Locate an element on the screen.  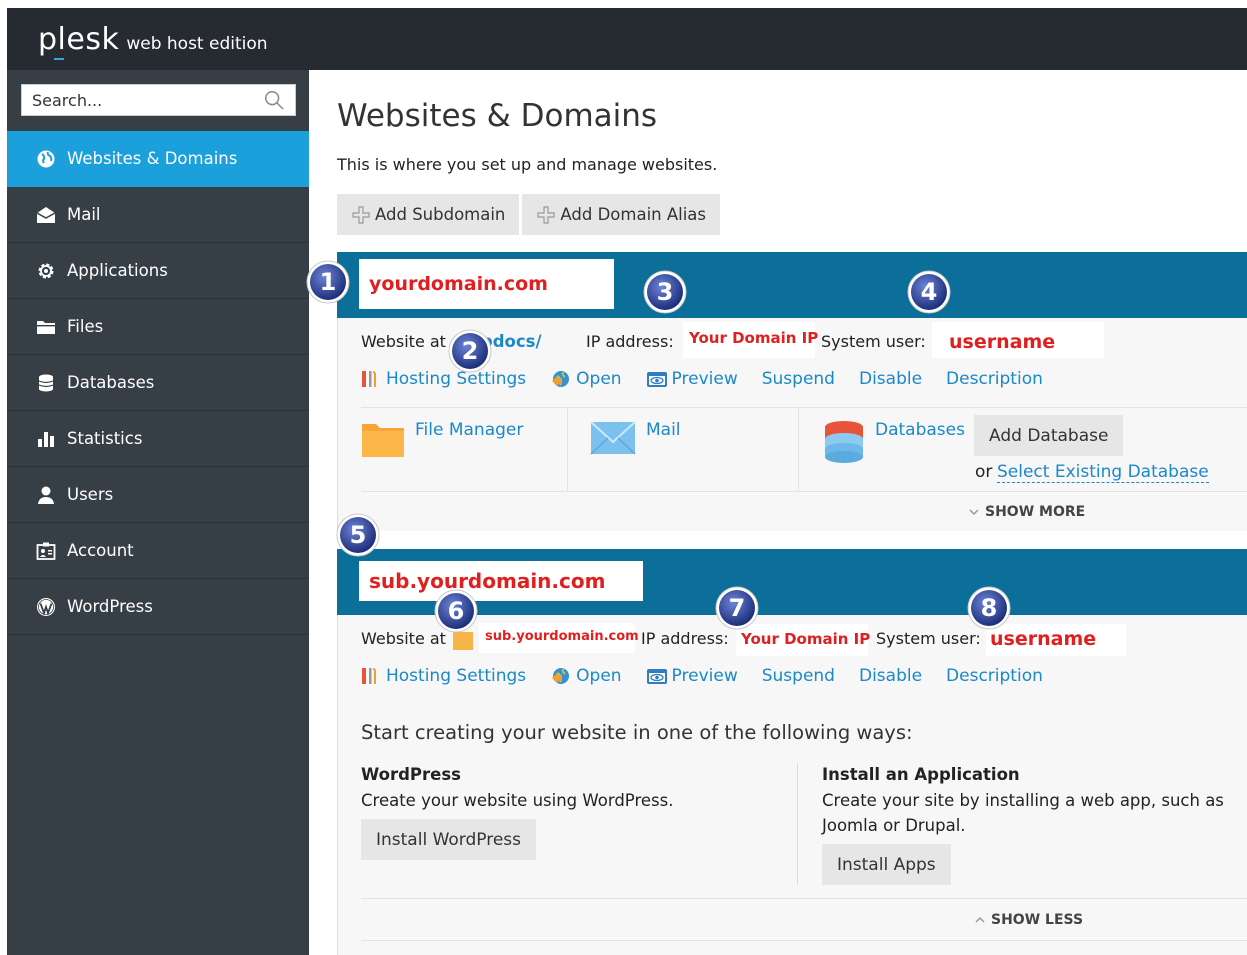
annotation-marker-8: 8 is located at coordinates (989, 608).